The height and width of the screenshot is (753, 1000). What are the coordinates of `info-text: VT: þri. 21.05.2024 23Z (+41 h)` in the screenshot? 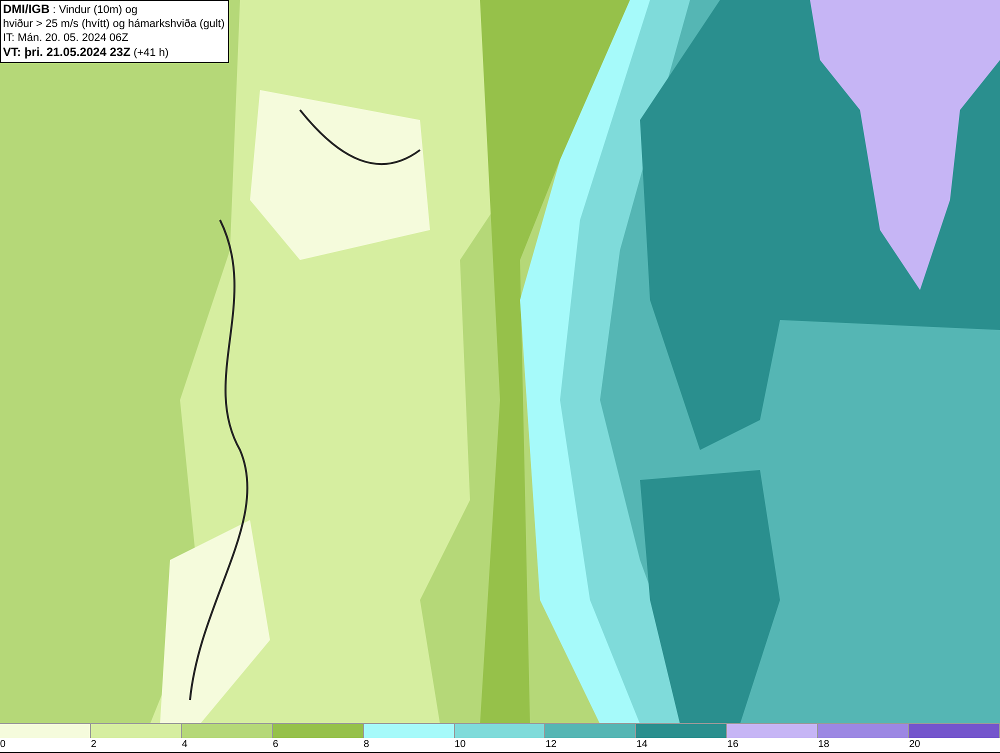 It's located at (86, 52).